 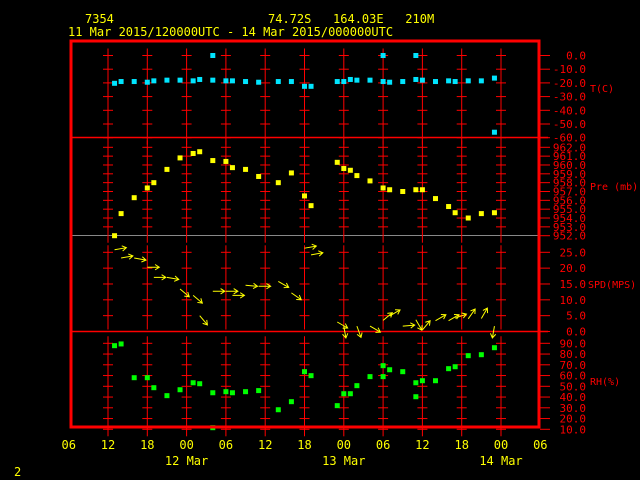 I want to click on y-tick-label: -50.0, so click(x=569, y=124).